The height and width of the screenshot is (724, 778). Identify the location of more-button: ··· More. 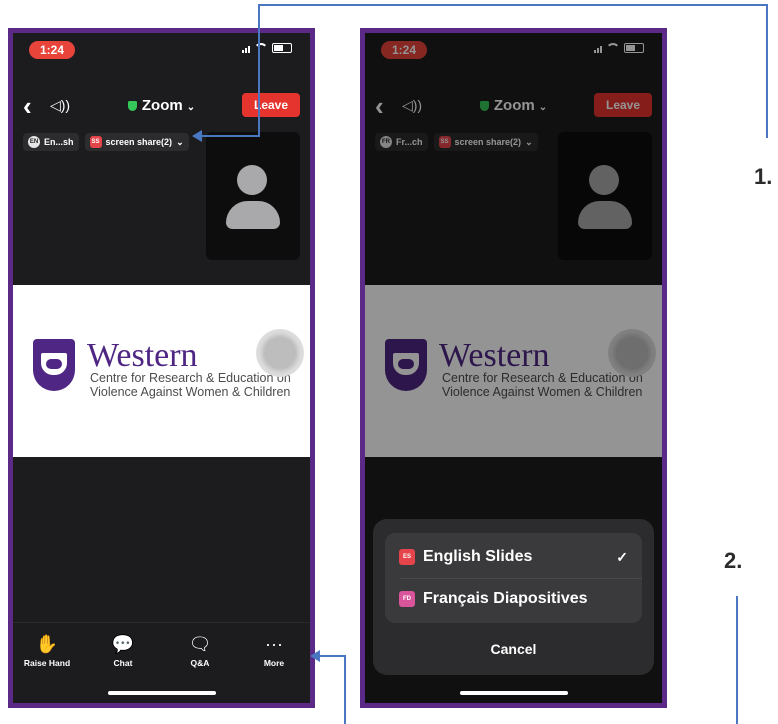
(274, 650).